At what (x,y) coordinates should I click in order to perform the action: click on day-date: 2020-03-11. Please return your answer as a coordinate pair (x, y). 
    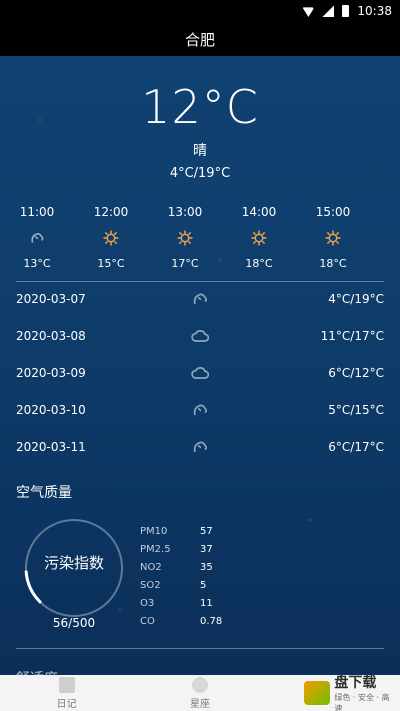
    Looking at the image, I should click on (51, 447).